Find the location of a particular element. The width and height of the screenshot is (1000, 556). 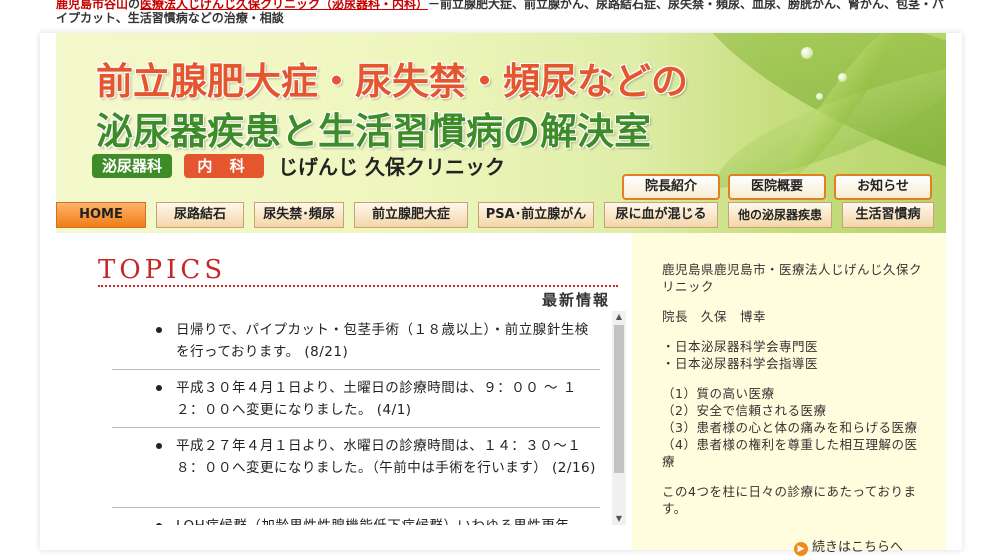

read-more-label: 続きはこちらへ is located at coordinates (858, 547).